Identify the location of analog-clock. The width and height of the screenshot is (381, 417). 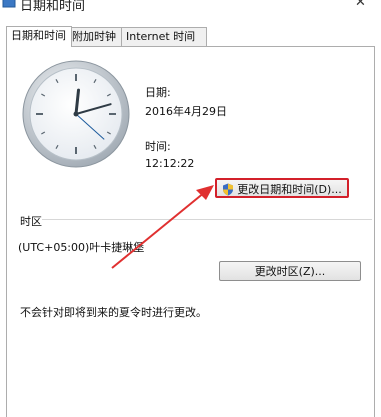
(76, 114).